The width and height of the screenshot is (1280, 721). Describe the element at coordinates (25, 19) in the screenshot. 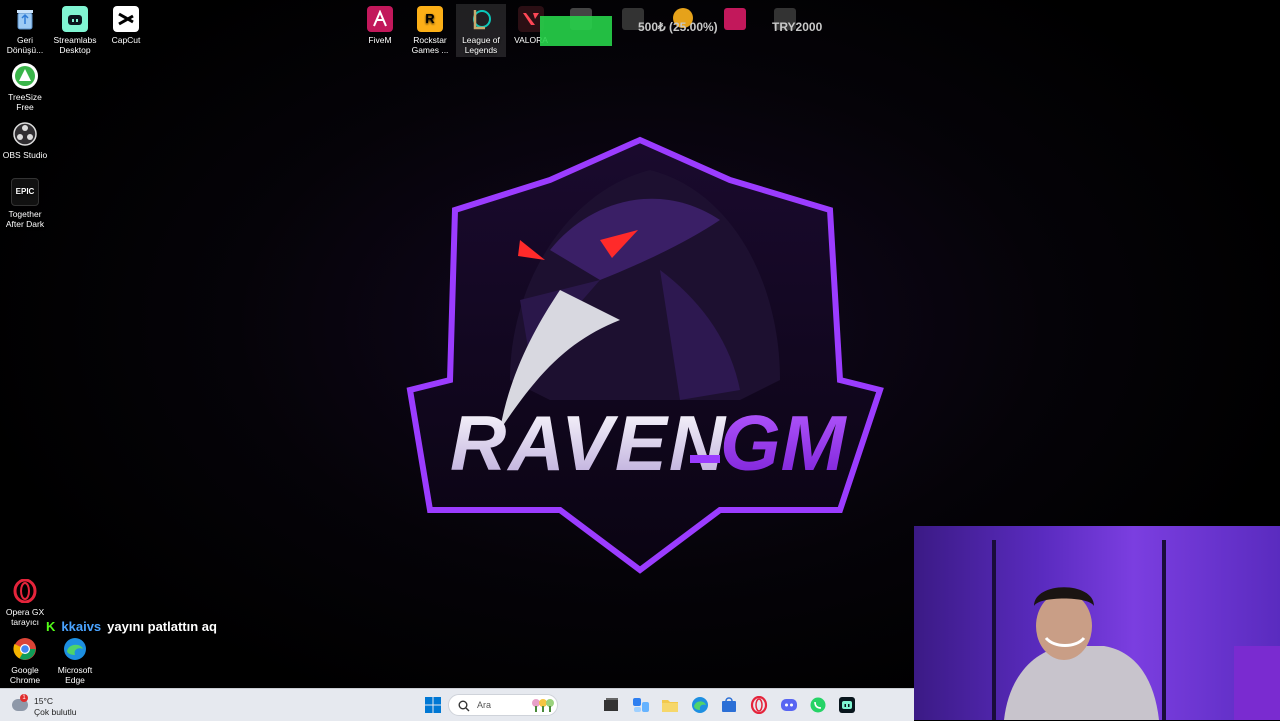

I see `recycle-bin-icon` at that location.